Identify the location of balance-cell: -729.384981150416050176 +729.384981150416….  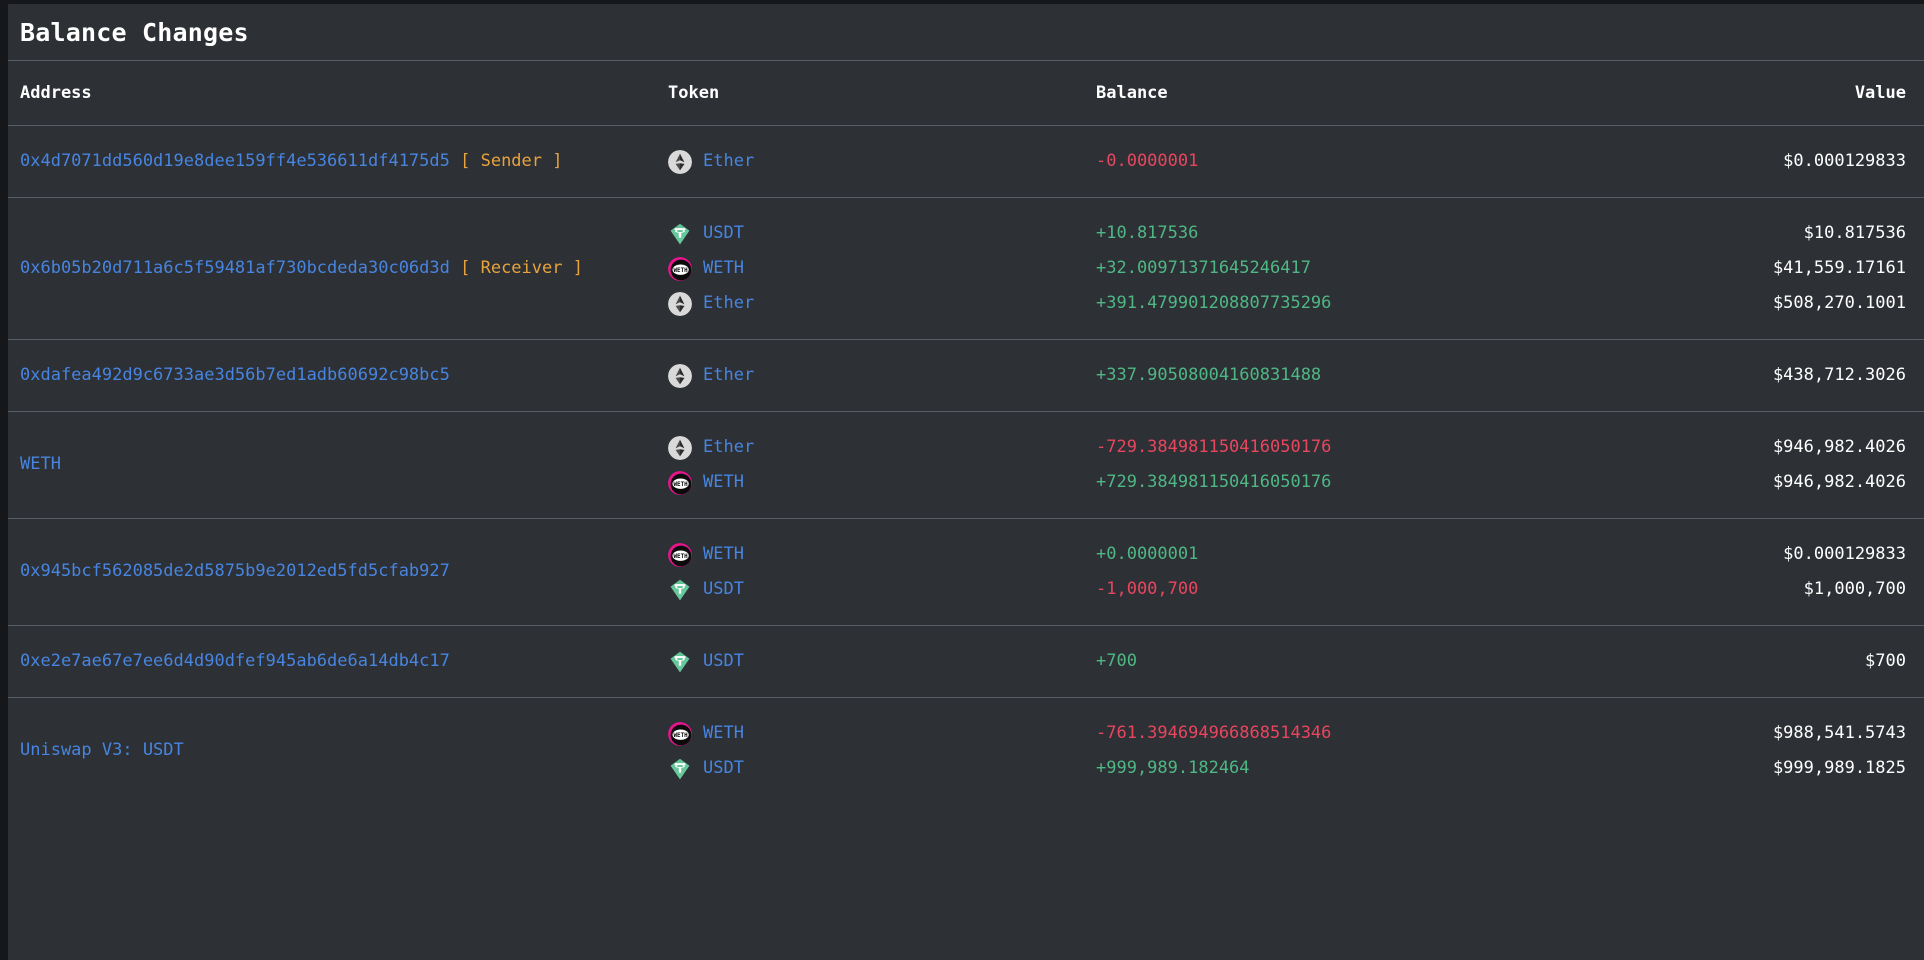
(1409, 465).